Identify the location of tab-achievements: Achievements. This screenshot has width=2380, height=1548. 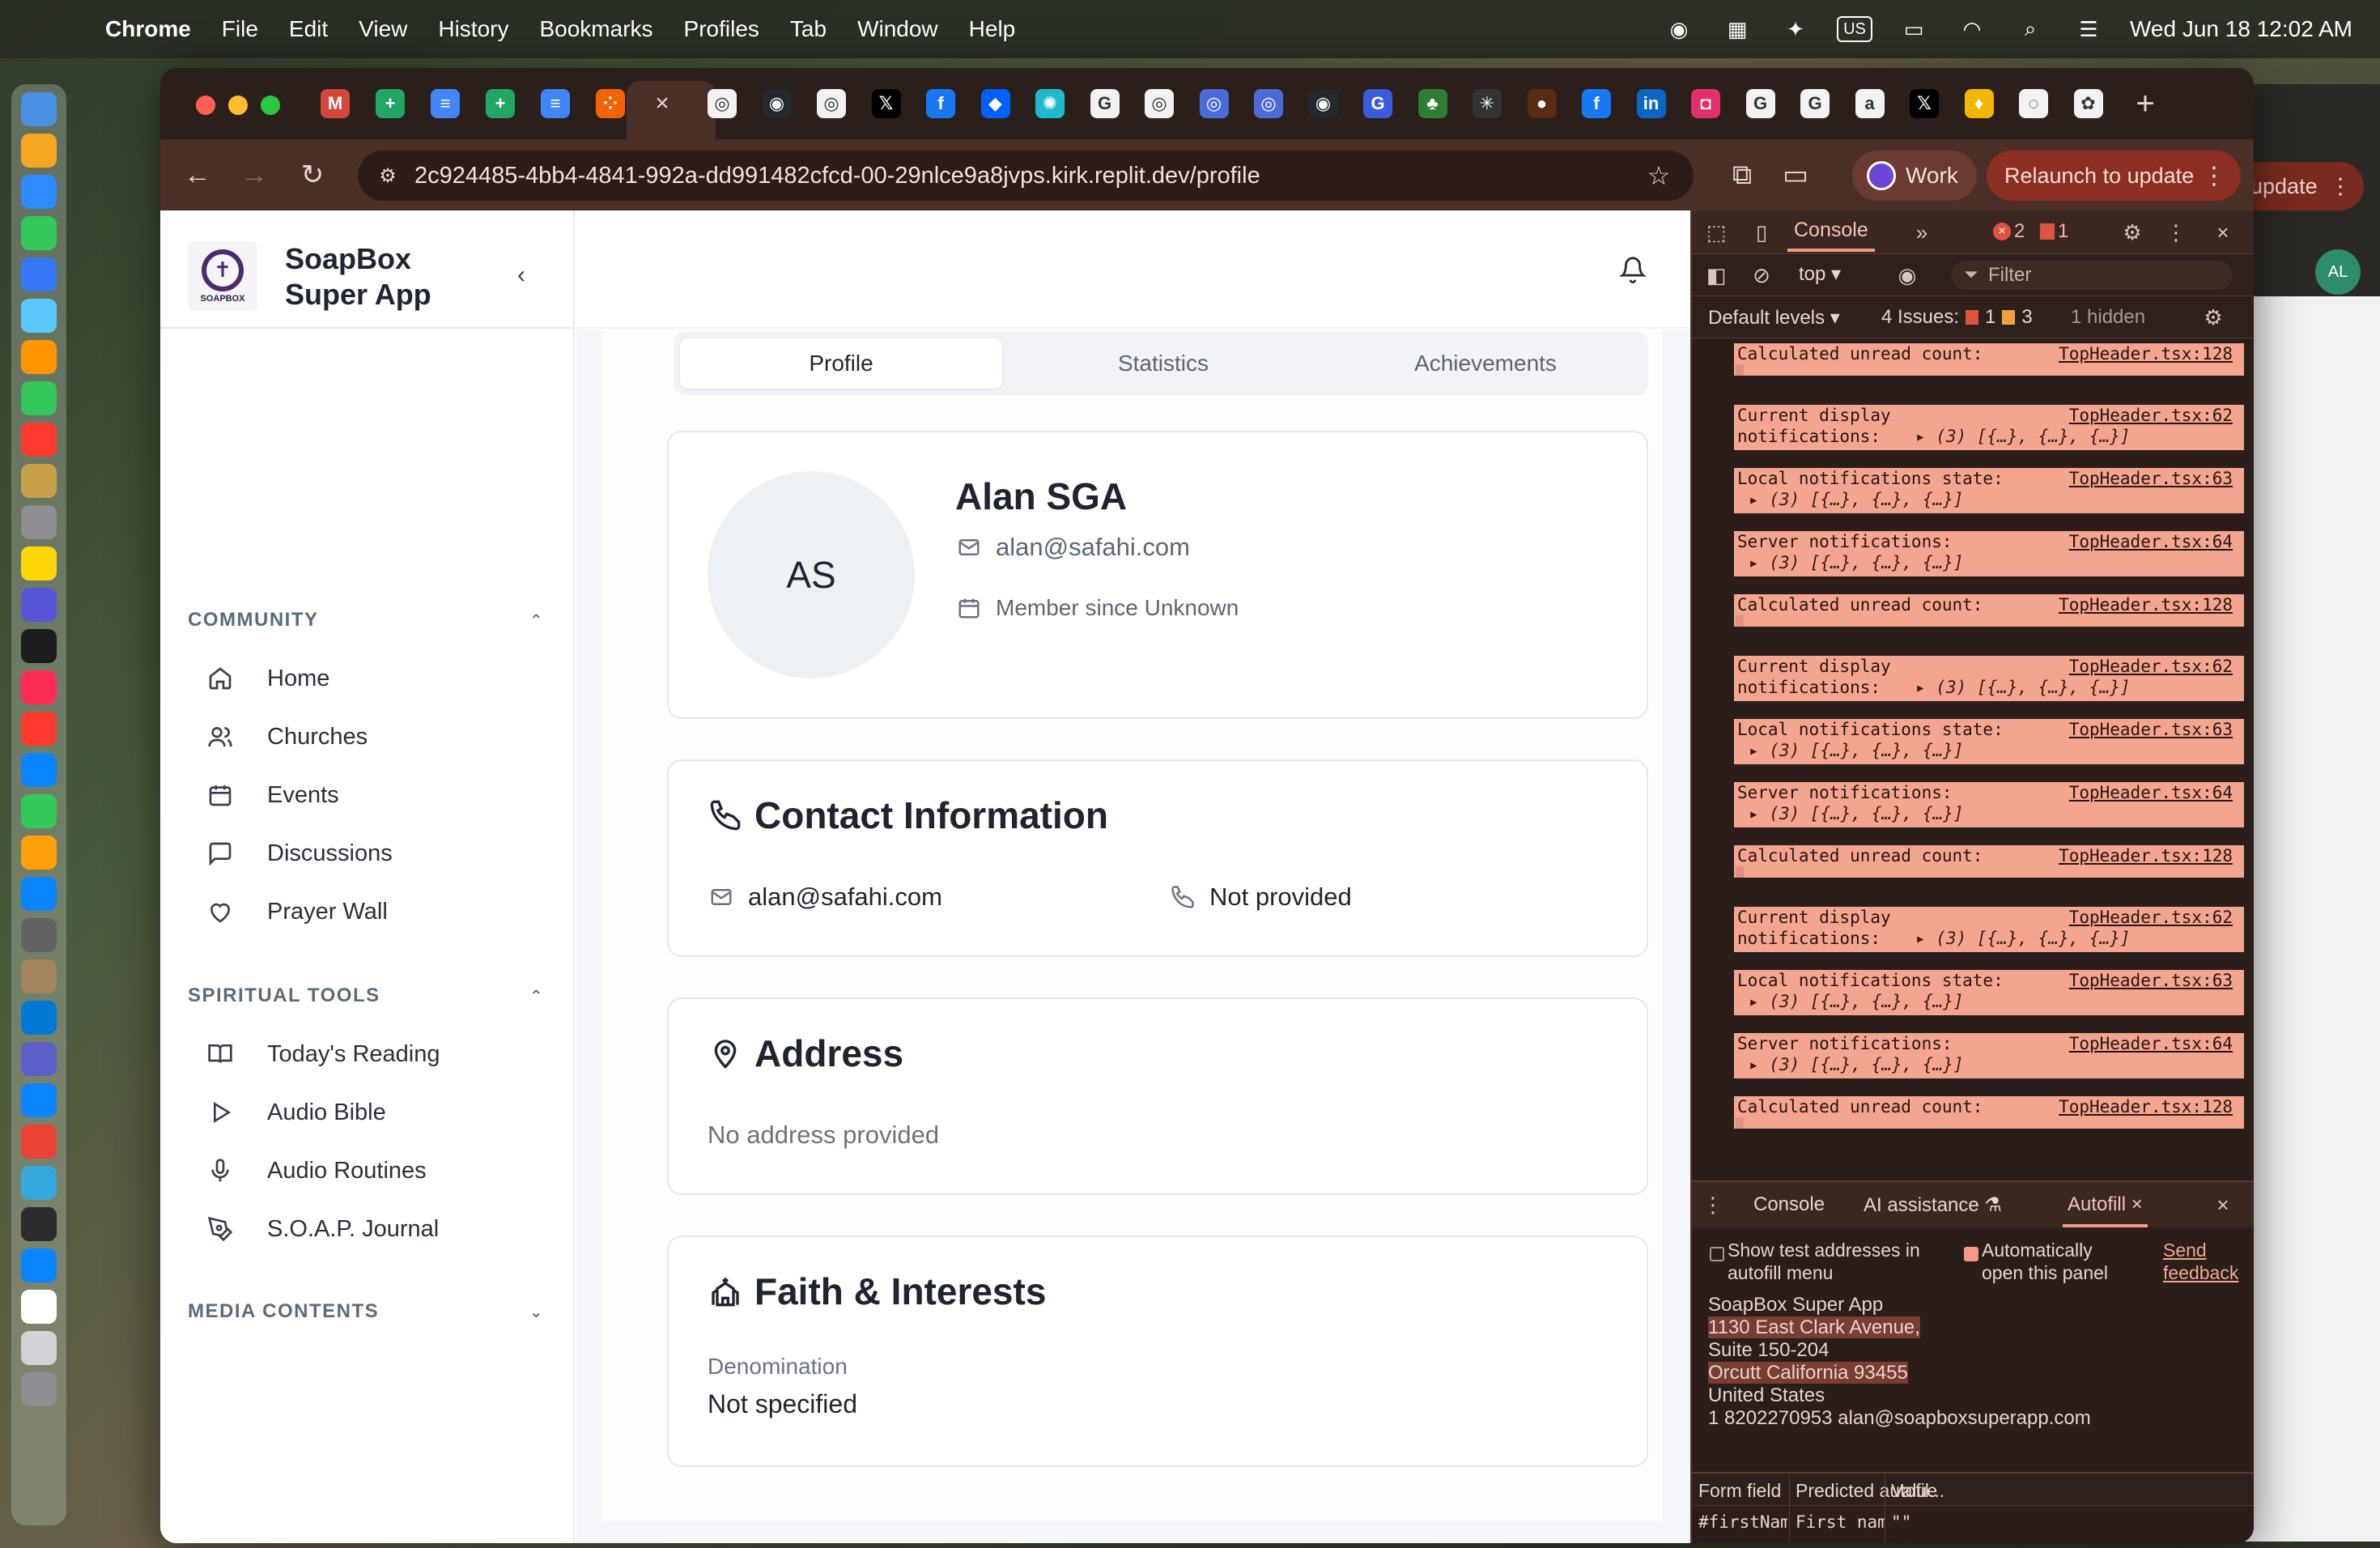
(1485, 363).